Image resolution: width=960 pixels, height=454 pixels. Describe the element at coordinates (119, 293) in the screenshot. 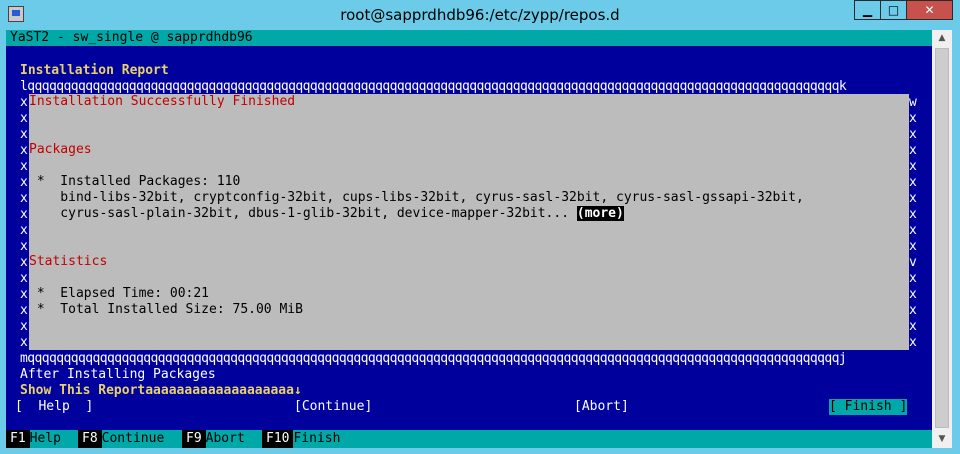

I see `elapsed-time-line: * Elapsed Time: 00:21` at that location.